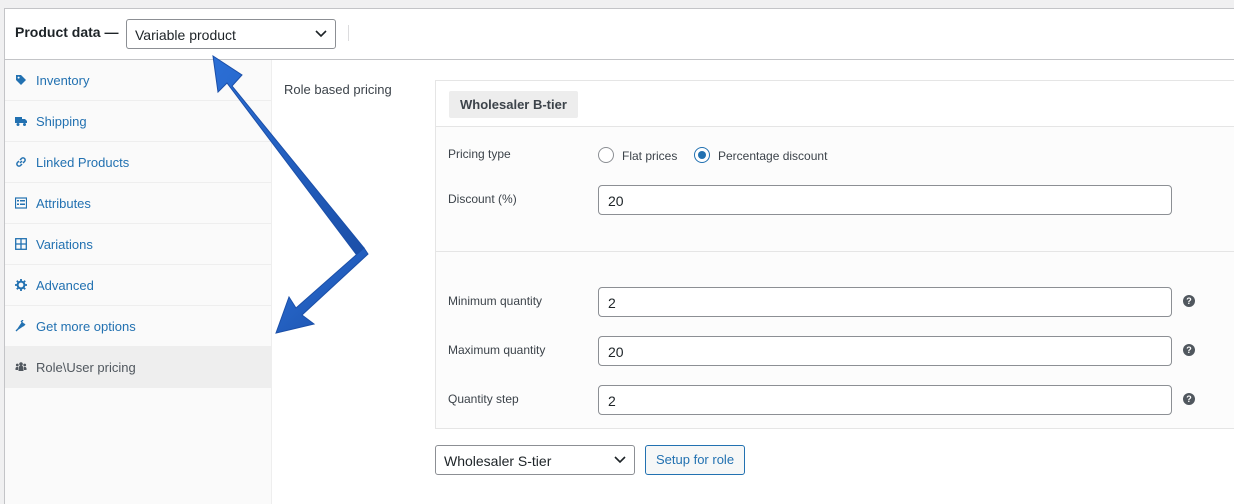 This screenshot has height=504, width=1234. Describe the element at coordinates (885, 400) in the screenshot. I see `quantity-step-input: 2` at that location.